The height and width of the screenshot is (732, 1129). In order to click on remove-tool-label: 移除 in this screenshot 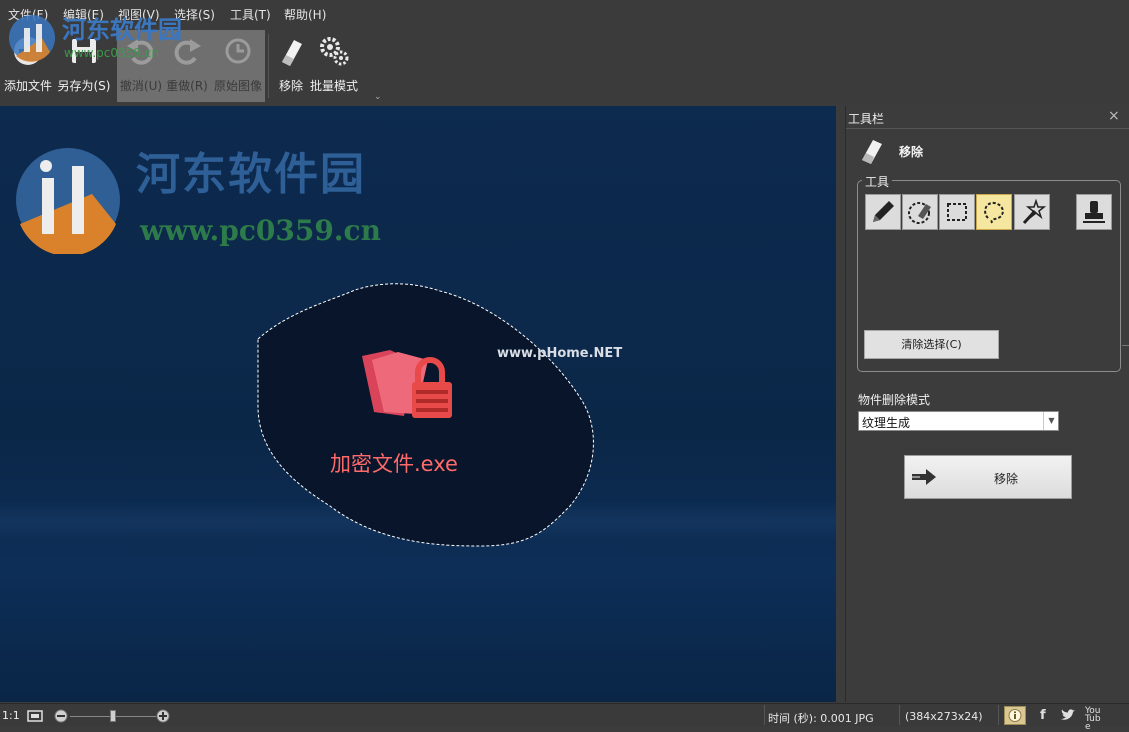, I will do `click(290, 86)`.